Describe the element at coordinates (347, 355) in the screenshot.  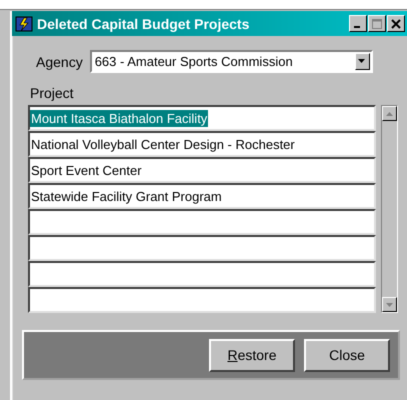
I see `dialog-button: Close` at that location.